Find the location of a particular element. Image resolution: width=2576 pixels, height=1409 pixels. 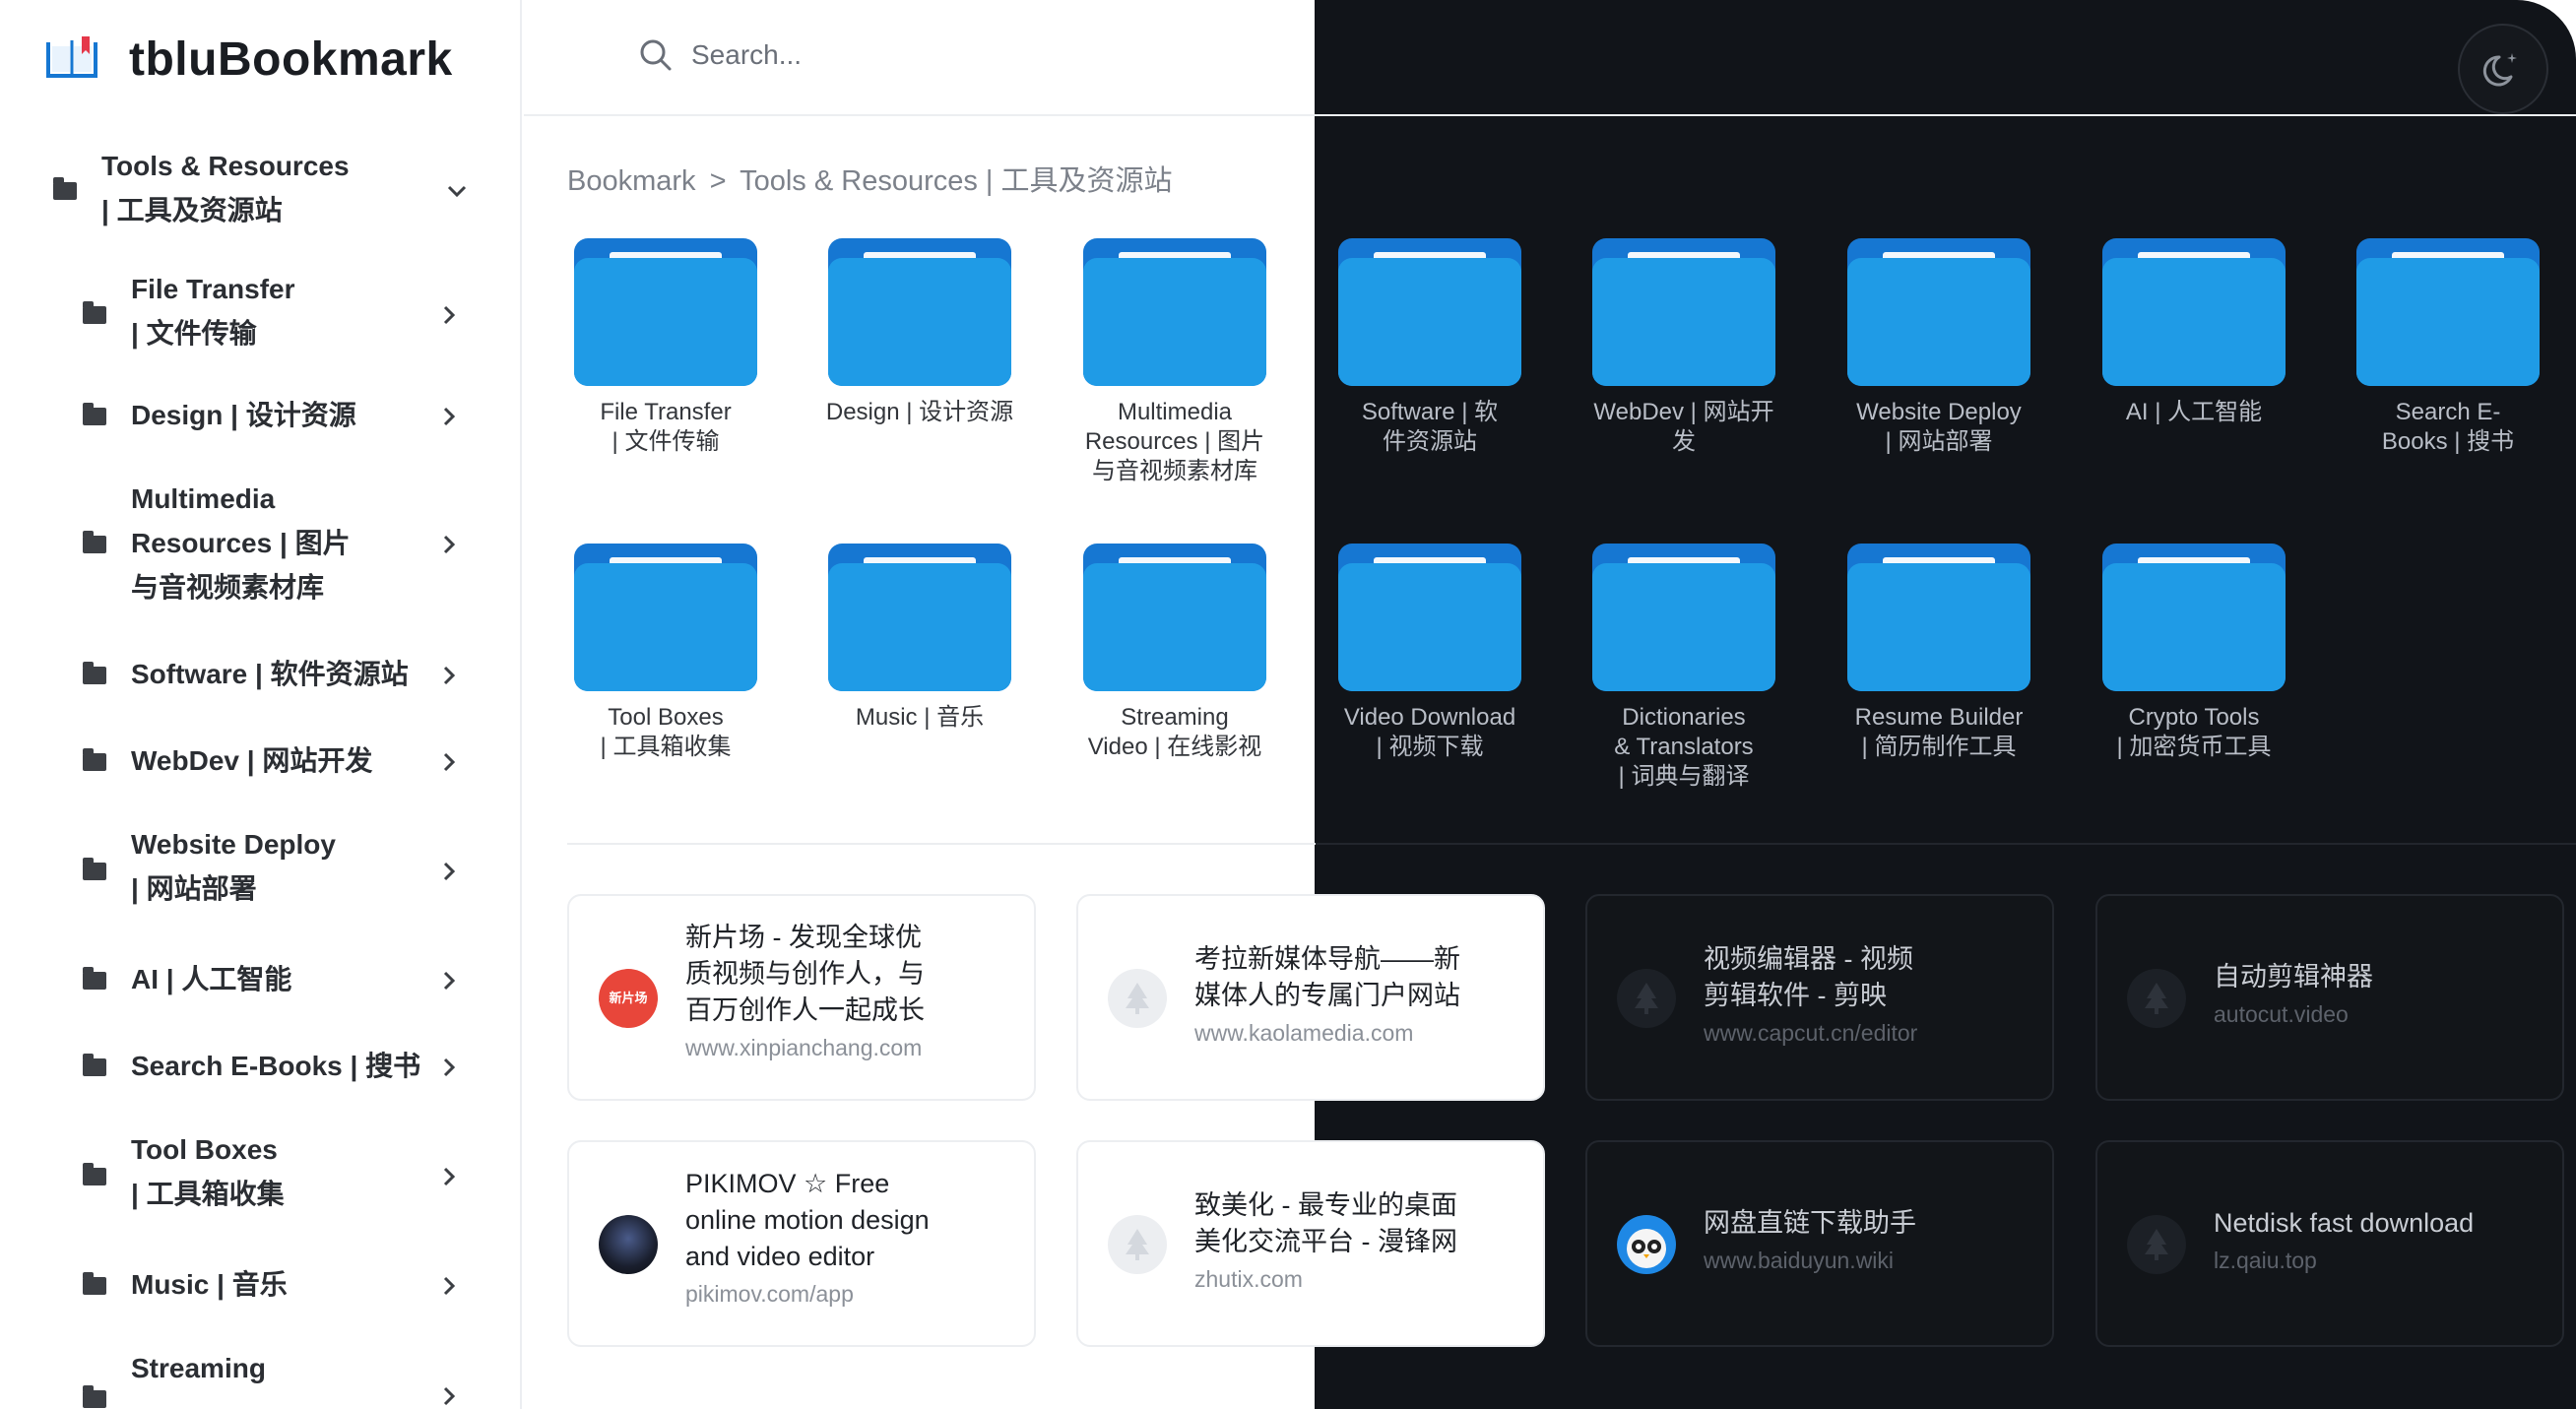

bookmark-title-line: 视频编辑器 - 视频 is located at coordinates (1808, 959).